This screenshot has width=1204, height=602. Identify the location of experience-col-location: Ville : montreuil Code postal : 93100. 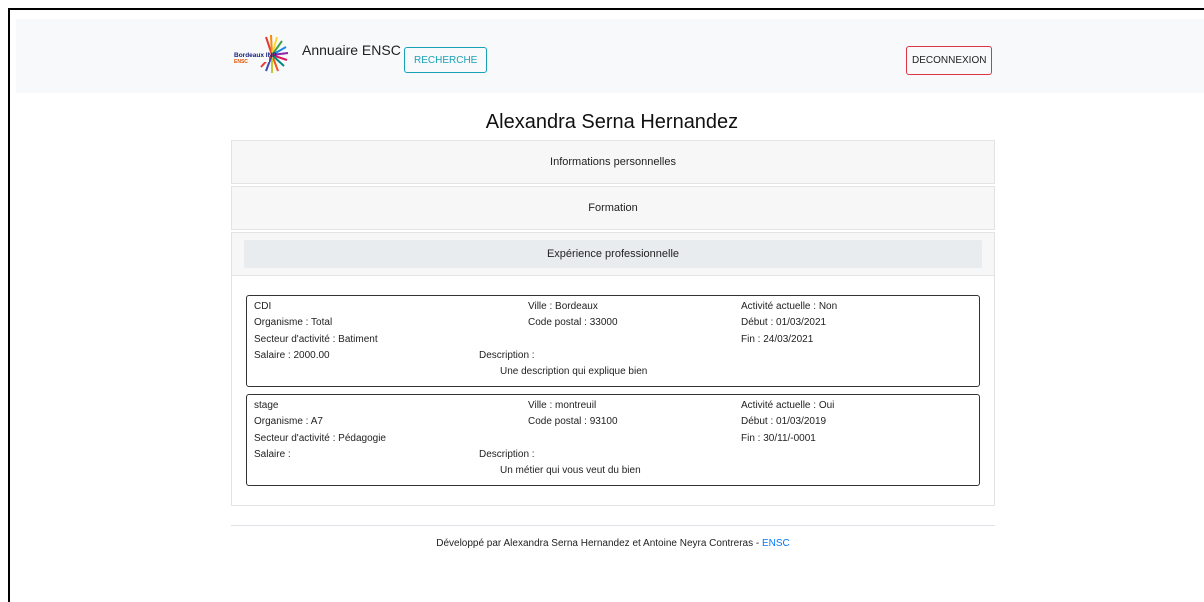
(573, 414).